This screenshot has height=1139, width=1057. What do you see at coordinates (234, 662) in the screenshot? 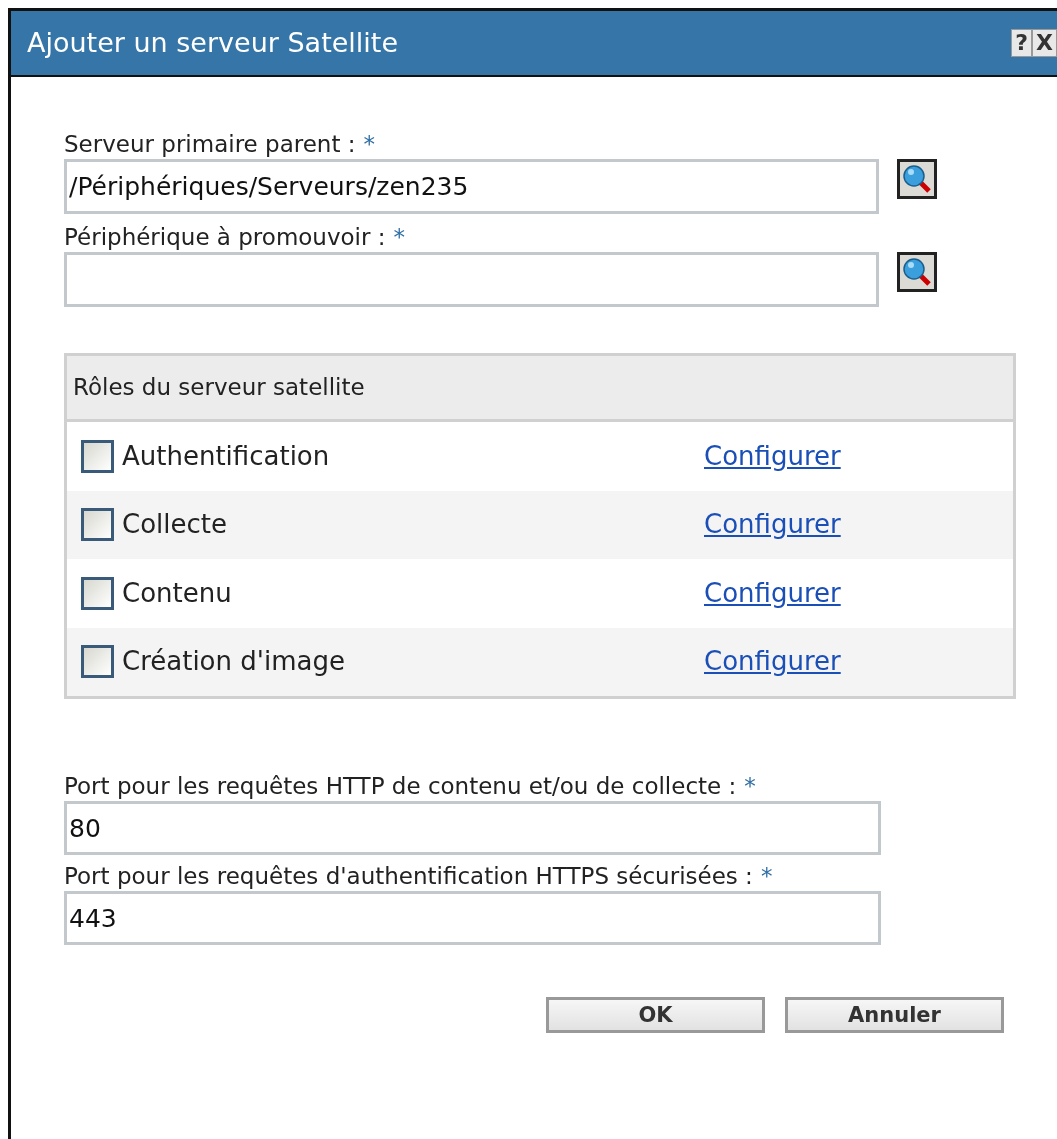
I see `role-label: Création d'image` at bounding box center [234, 662].